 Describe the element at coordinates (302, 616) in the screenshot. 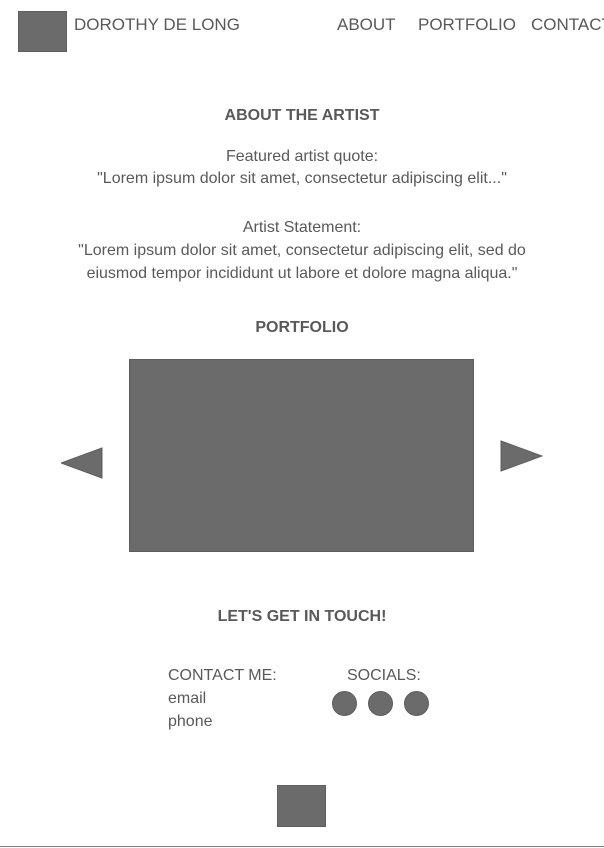

I see `contact-heading: LET'S GET IN TOUCH!` at that location.